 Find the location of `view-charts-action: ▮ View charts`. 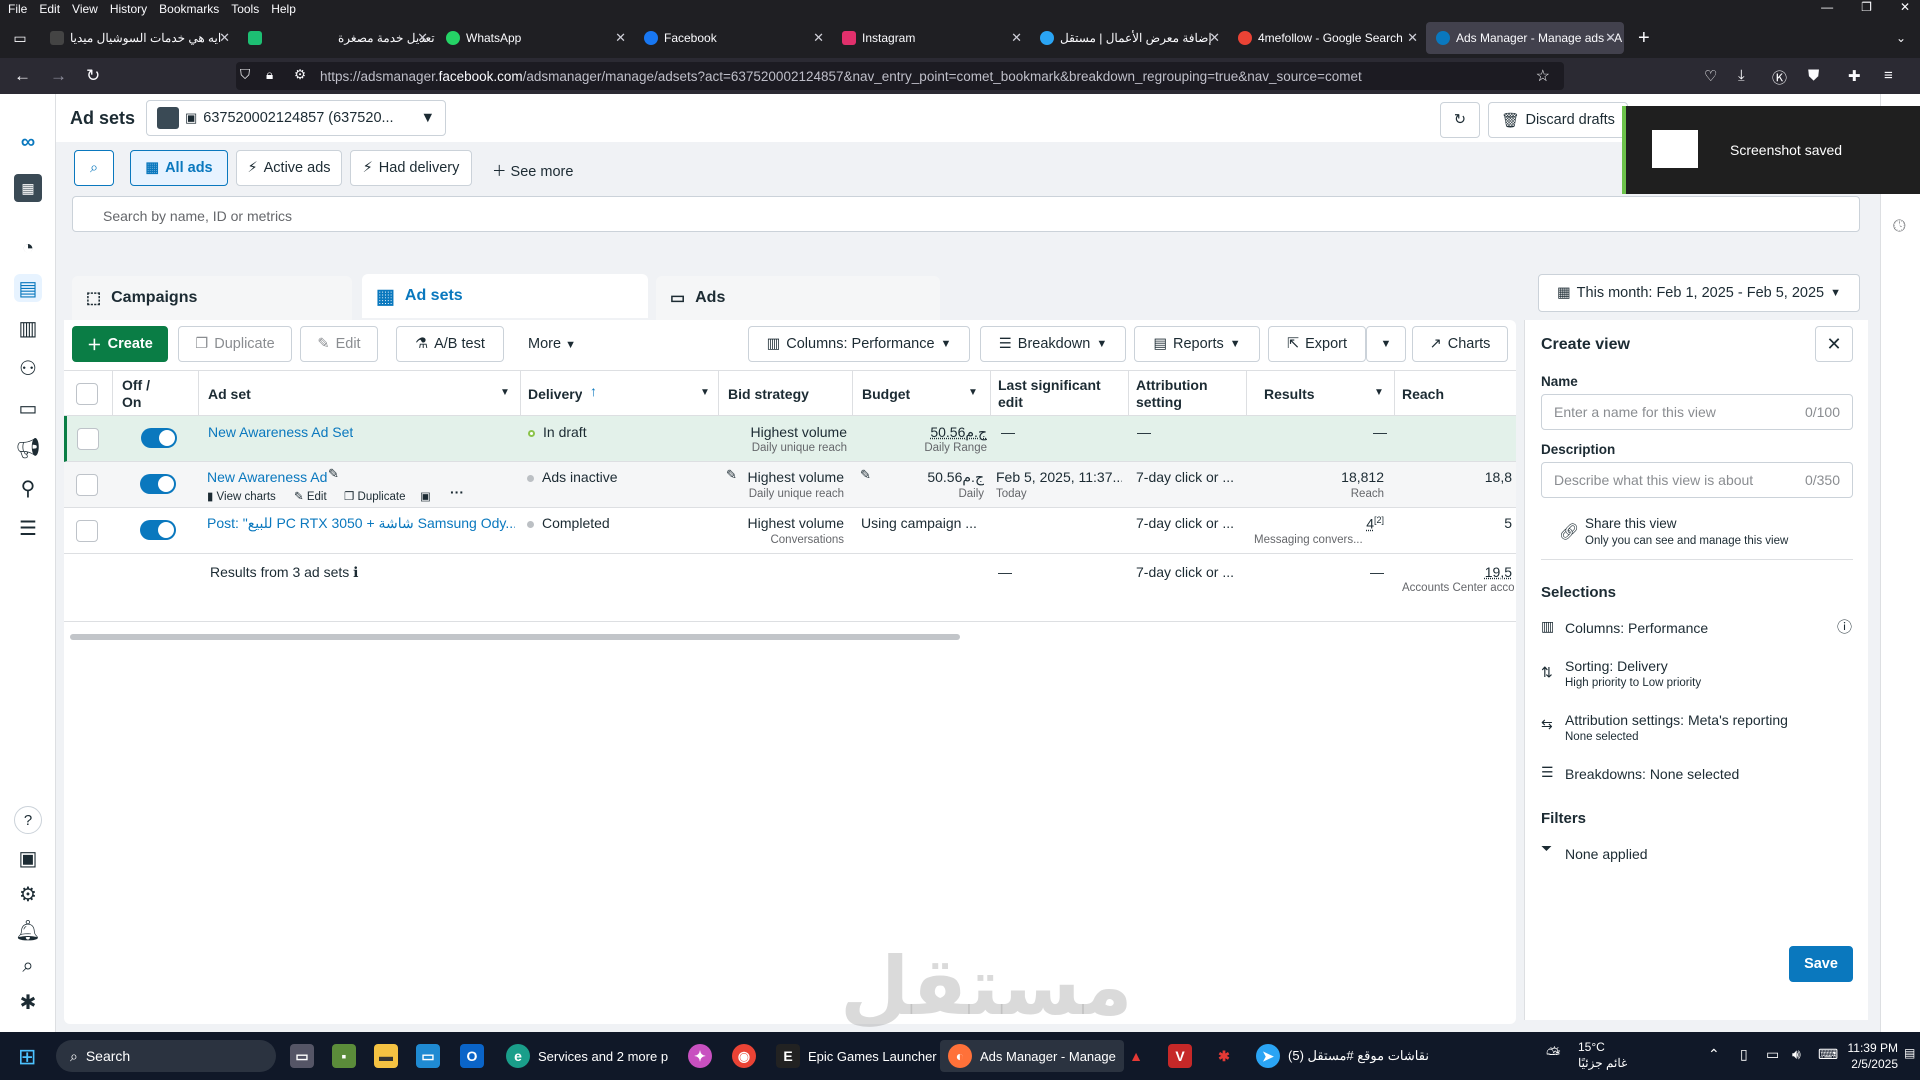

view-charts-action: ▮ View charts is located at coordinates (241, 496).